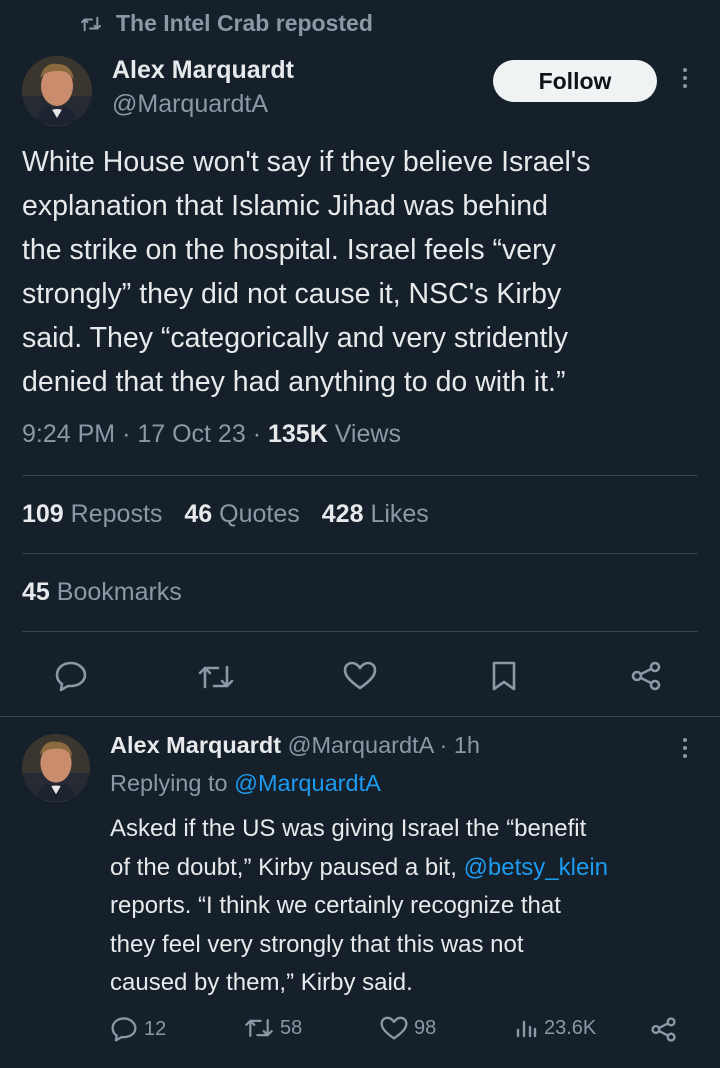  I want to click on quotes-stat: 46 Quotes, so click(241, 514).